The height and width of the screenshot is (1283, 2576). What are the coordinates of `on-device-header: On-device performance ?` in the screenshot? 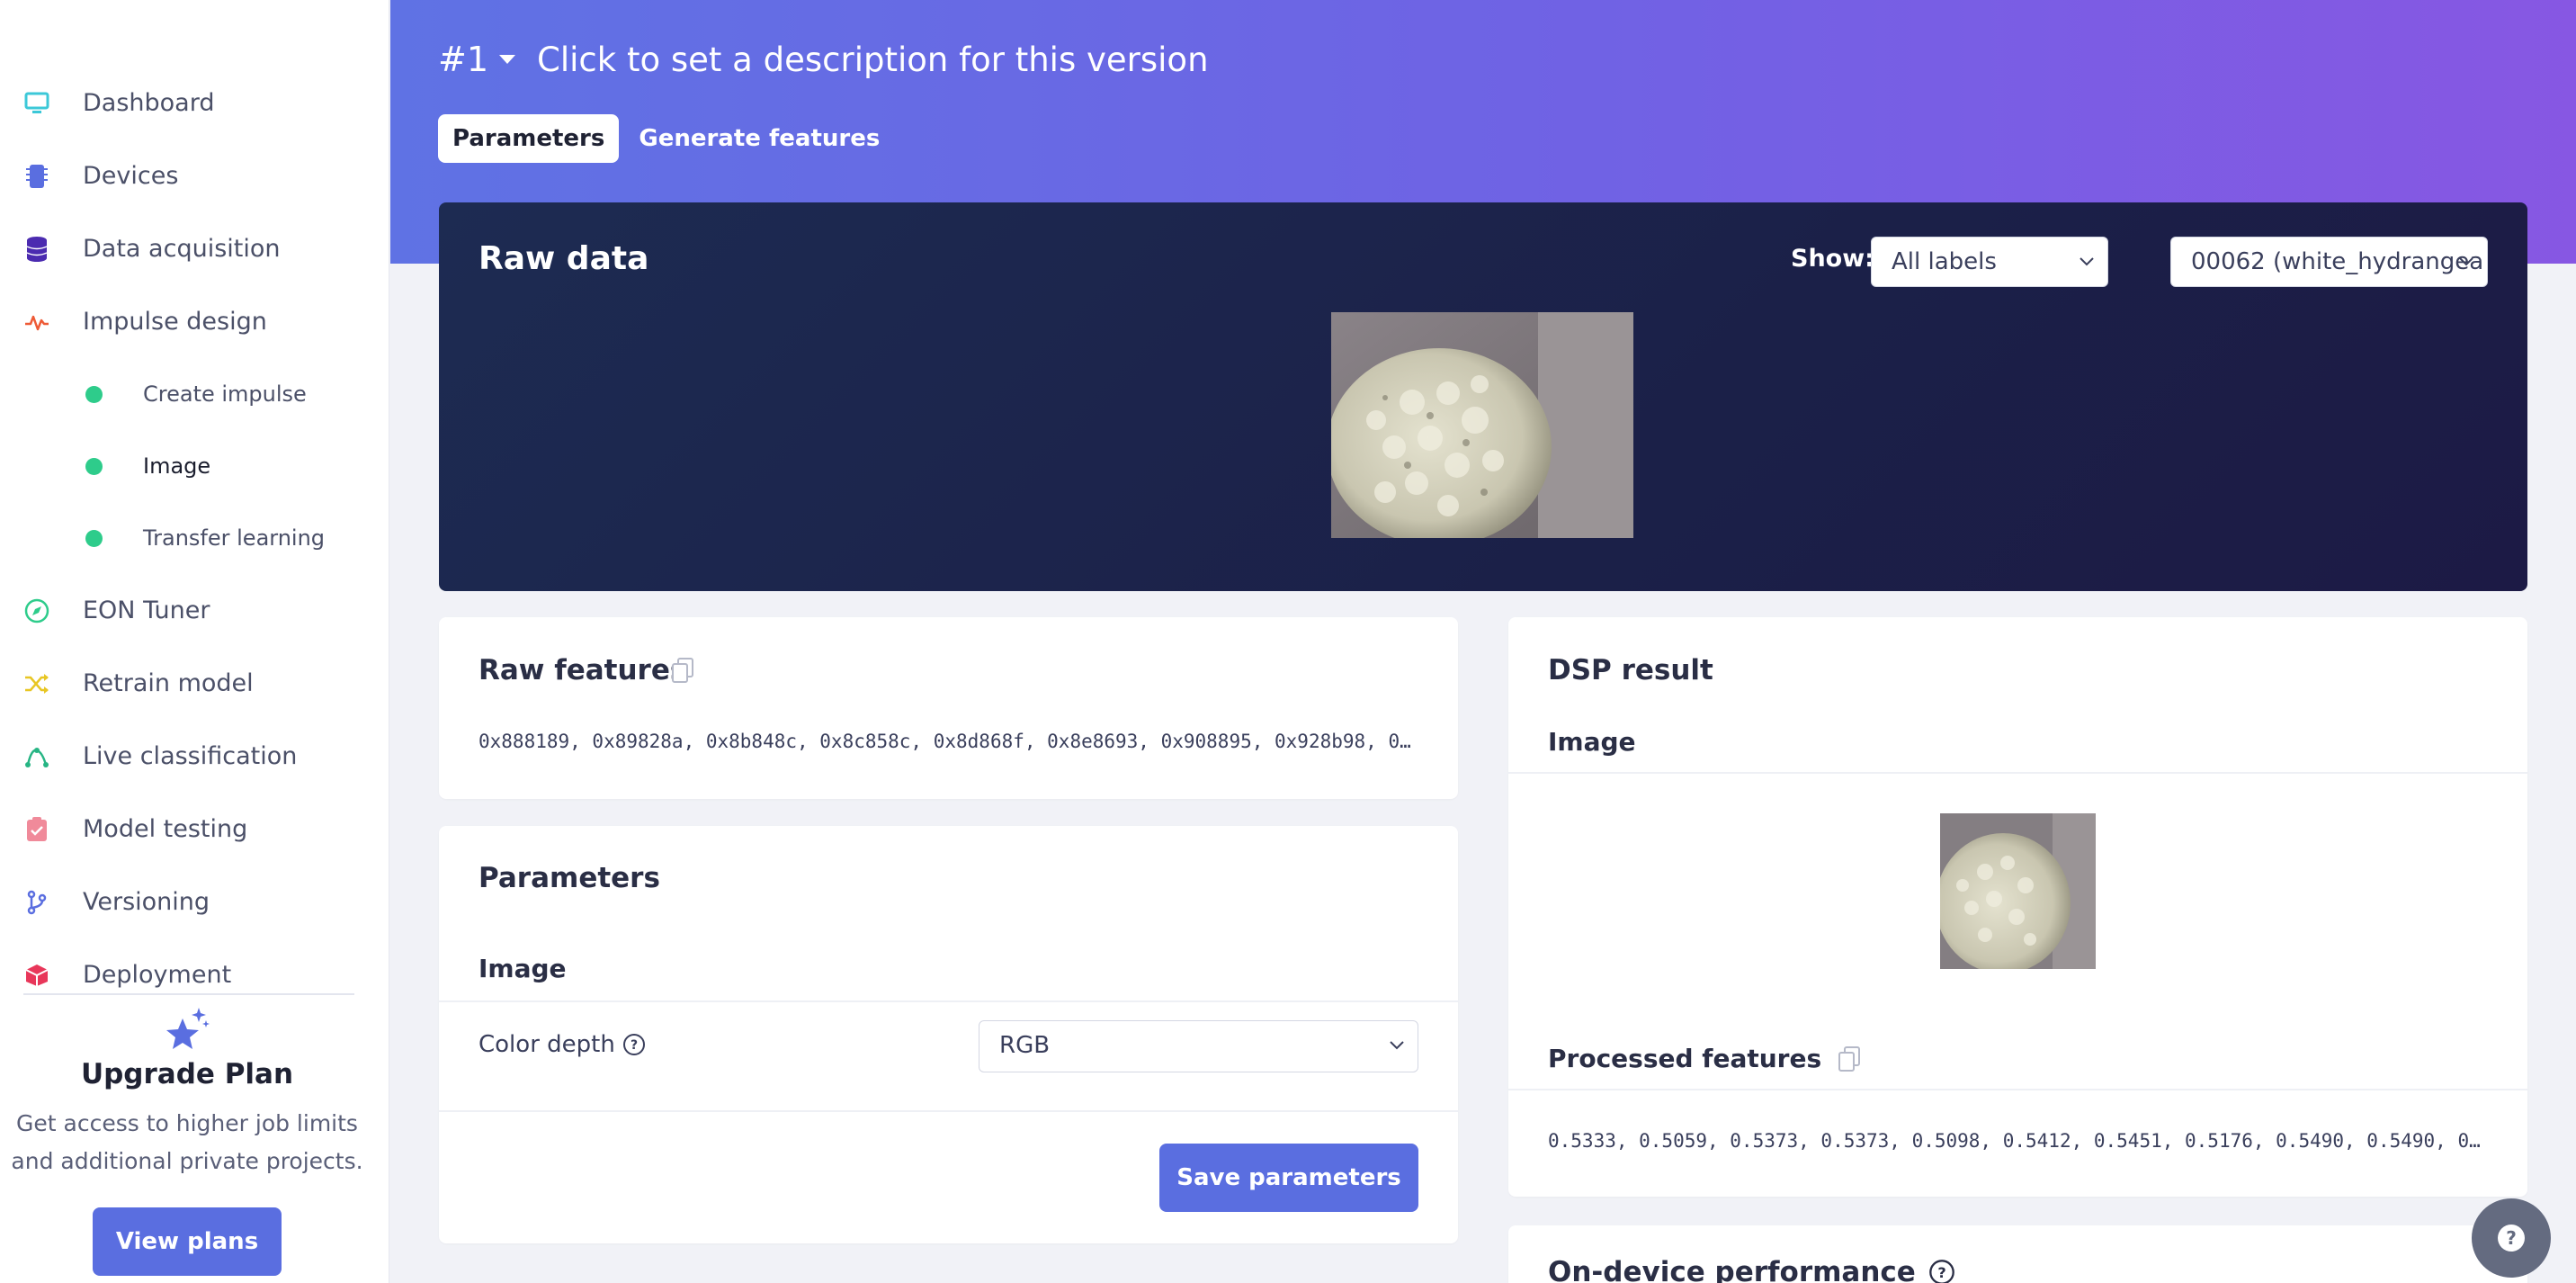 It's located at (1751, 1269).